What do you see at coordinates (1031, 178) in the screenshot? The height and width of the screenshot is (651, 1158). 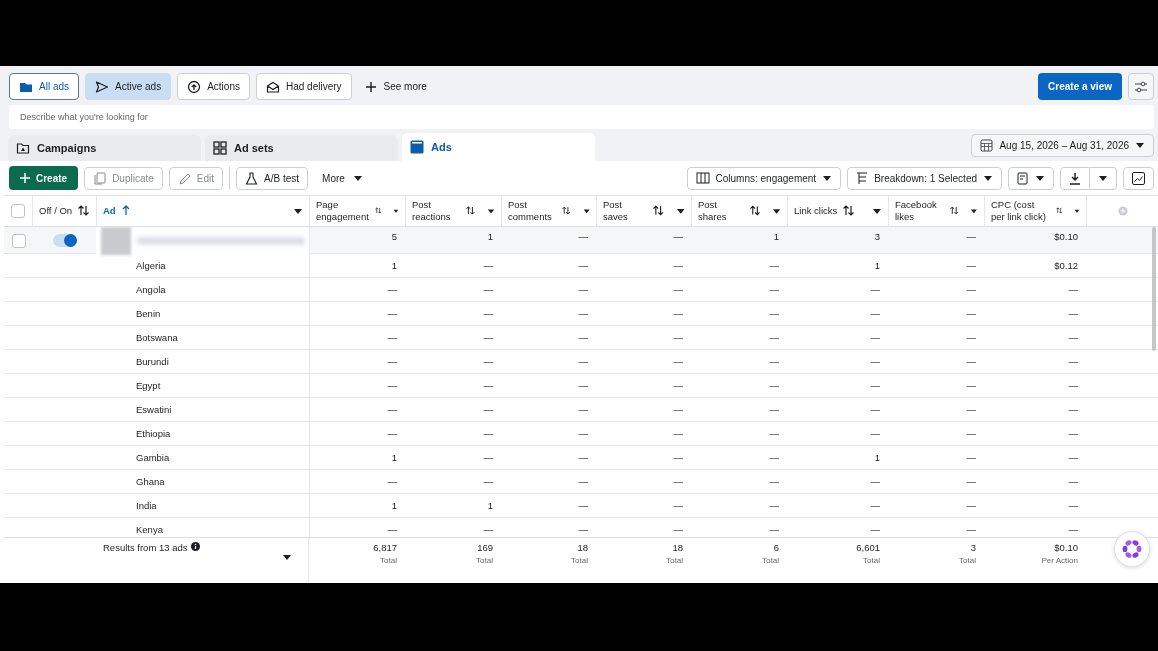 I see `reports-button` at bounding box center [1031, 178].